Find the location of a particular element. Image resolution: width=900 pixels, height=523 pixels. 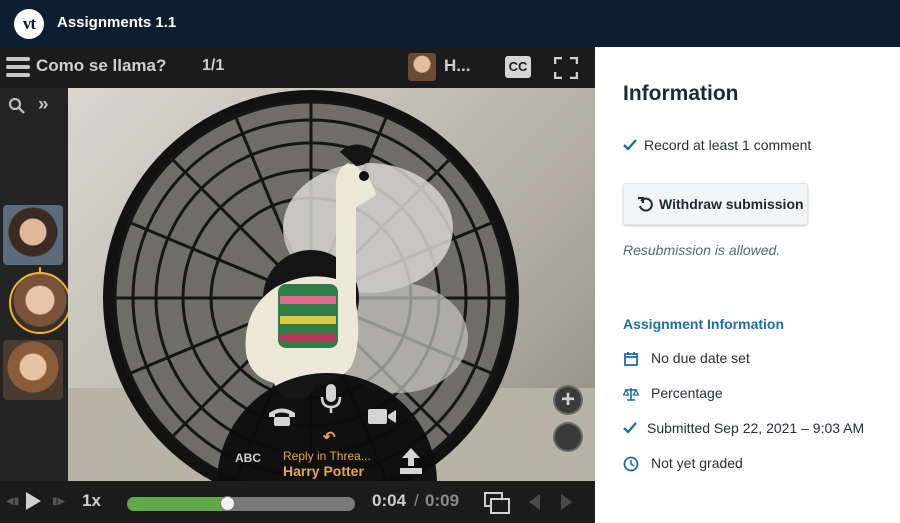

progress-fill is located at coordinates (177, 504).